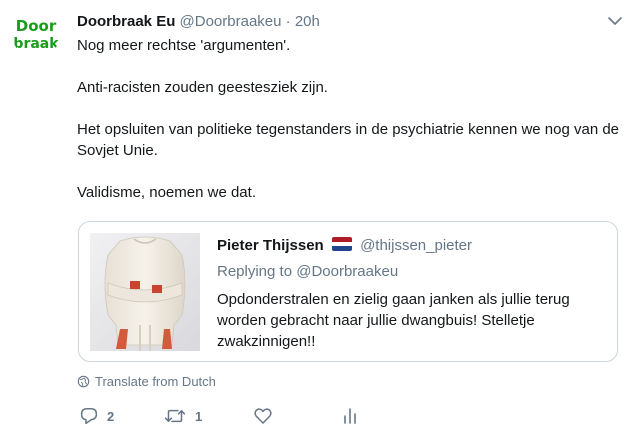 This screenshot has height=434, width=641. I want to click on bar-chart-icon, so click(350, 416).